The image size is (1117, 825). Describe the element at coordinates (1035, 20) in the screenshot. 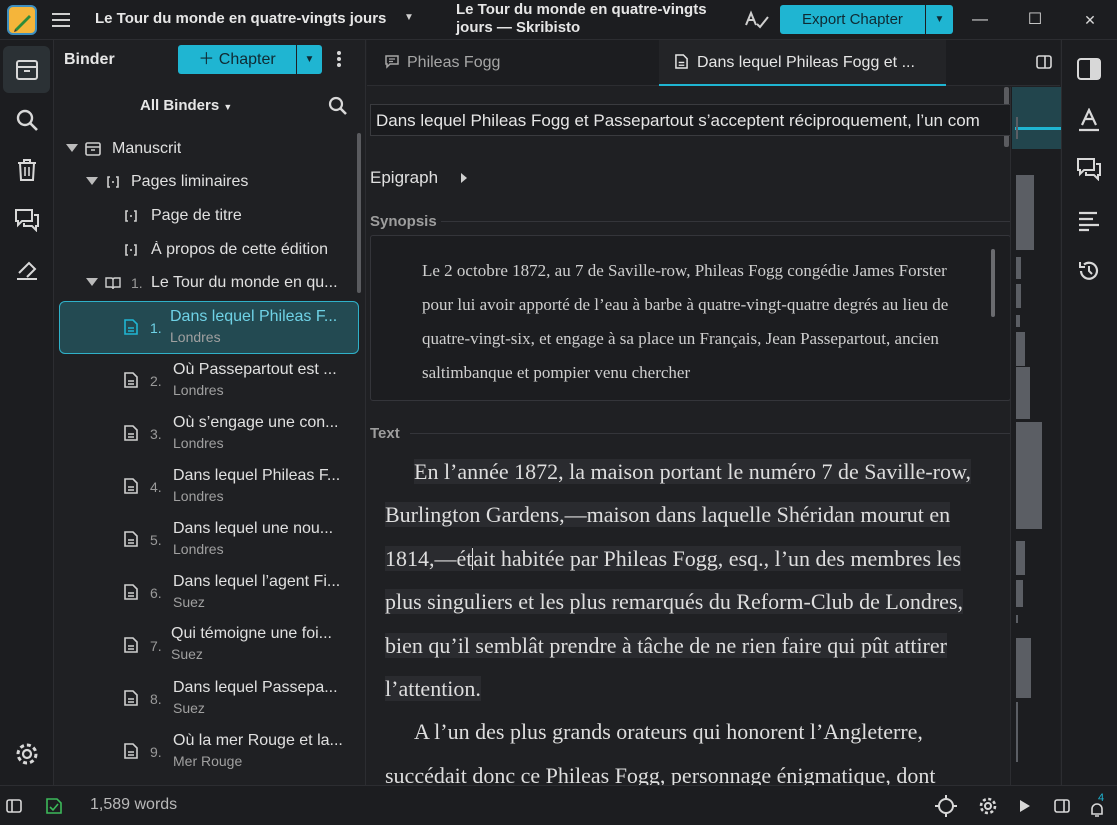

I see `maximize-button: ☐` at that location.